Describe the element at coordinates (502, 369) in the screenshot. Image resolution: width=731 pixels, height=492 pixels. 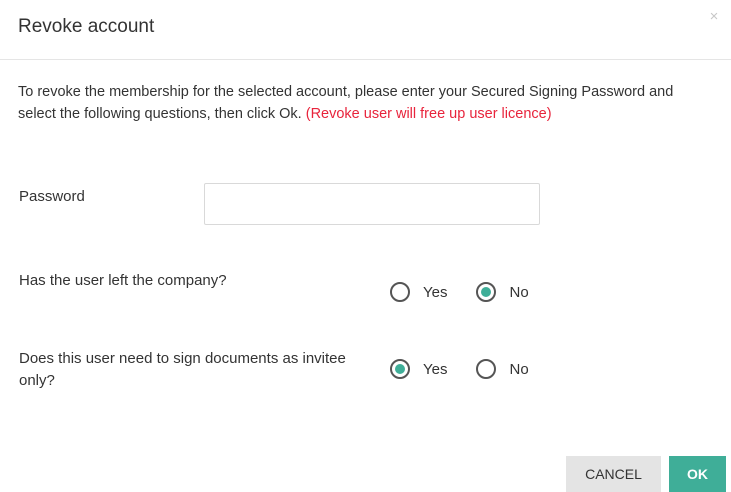
I see `invitee-only-no-option: No` at that location.